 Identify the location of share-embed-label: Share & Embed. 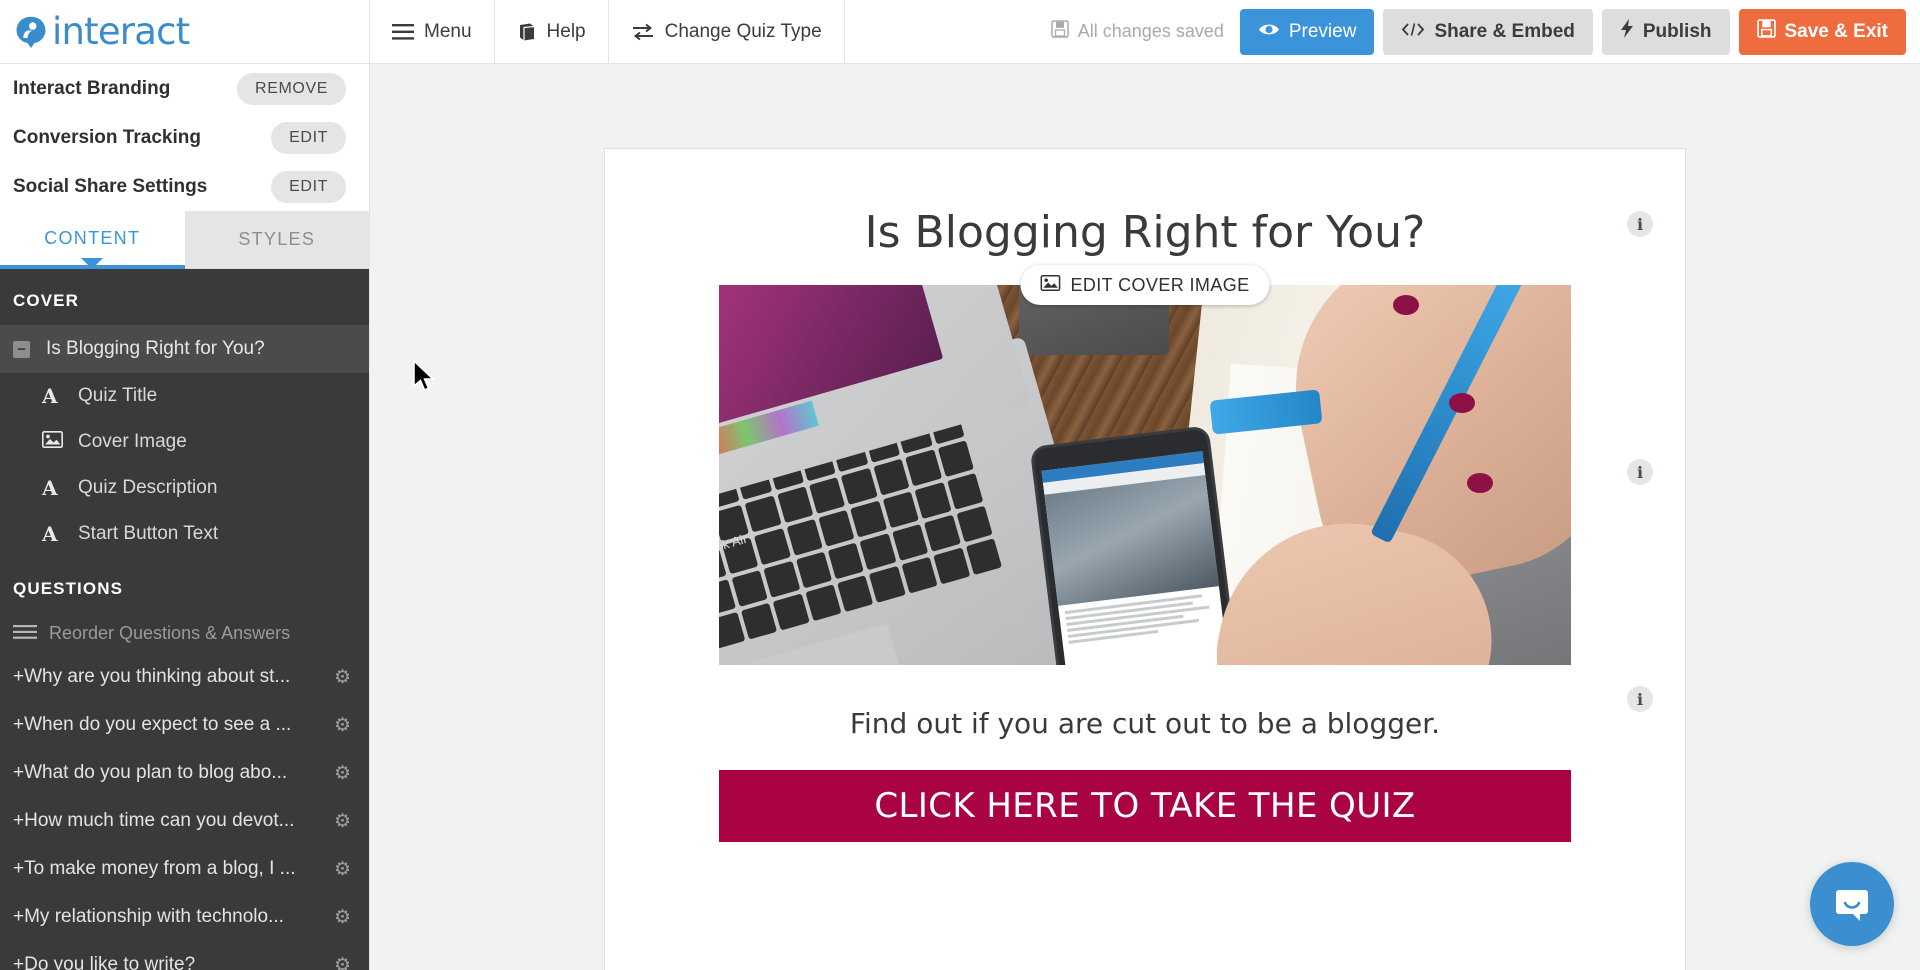
(1504, 31).